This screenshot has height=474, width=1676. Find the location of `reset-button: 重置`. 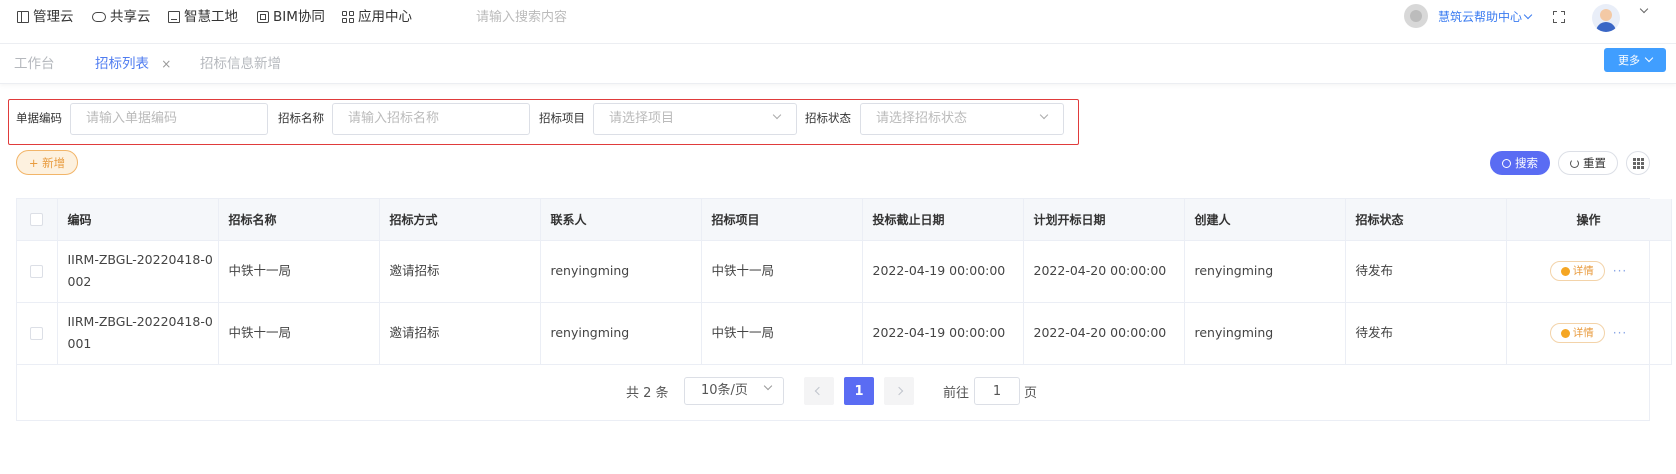

reset-button: 重置 is located at coordinates (1588, 163).